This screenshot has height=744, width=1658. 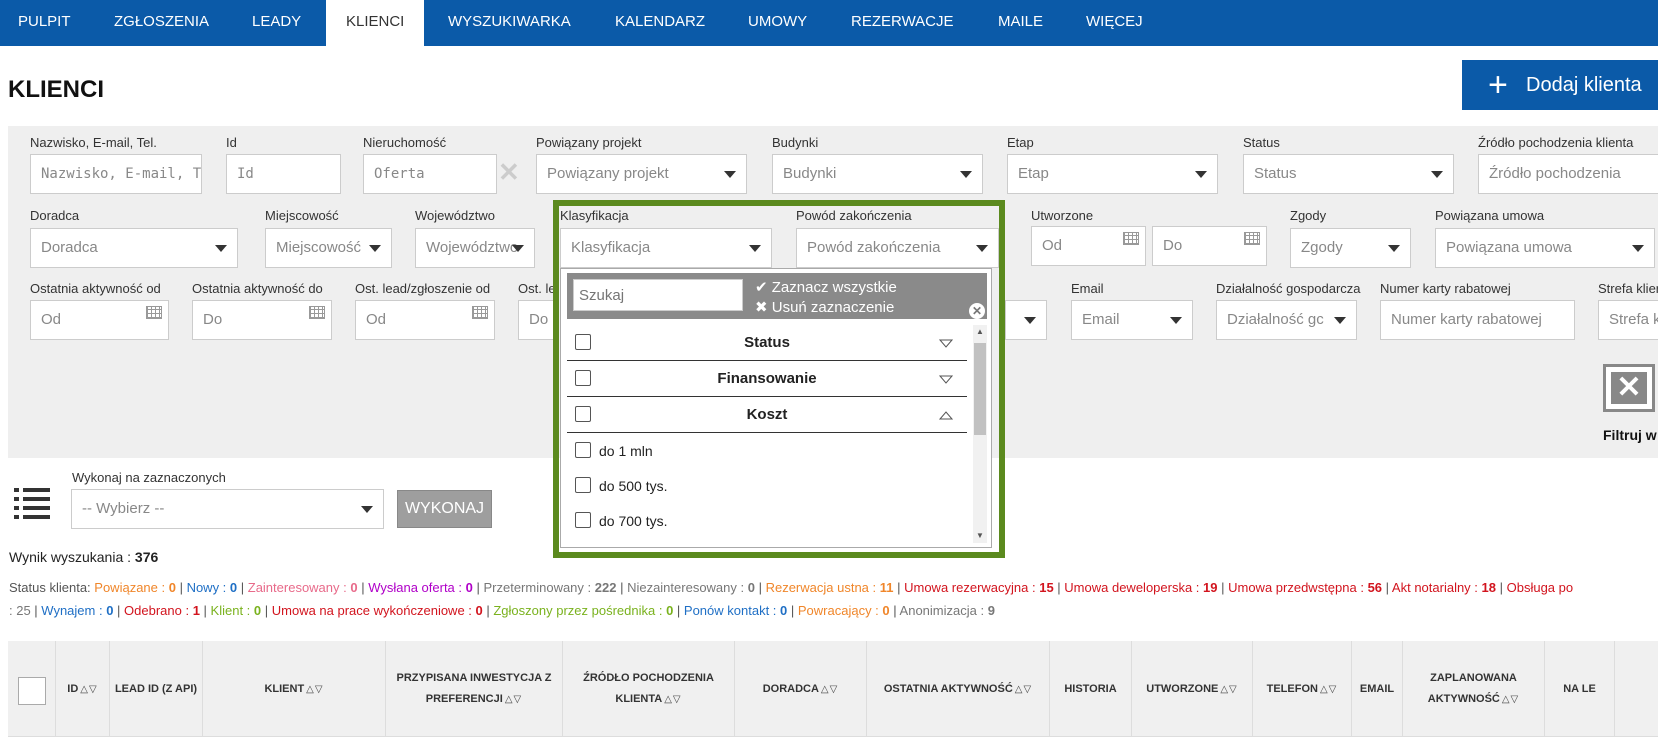 What do you see at coordinates (294, 689) in the screenshot?
I see `column-header: KLIENT △▽` at bounding box center [294, 689].